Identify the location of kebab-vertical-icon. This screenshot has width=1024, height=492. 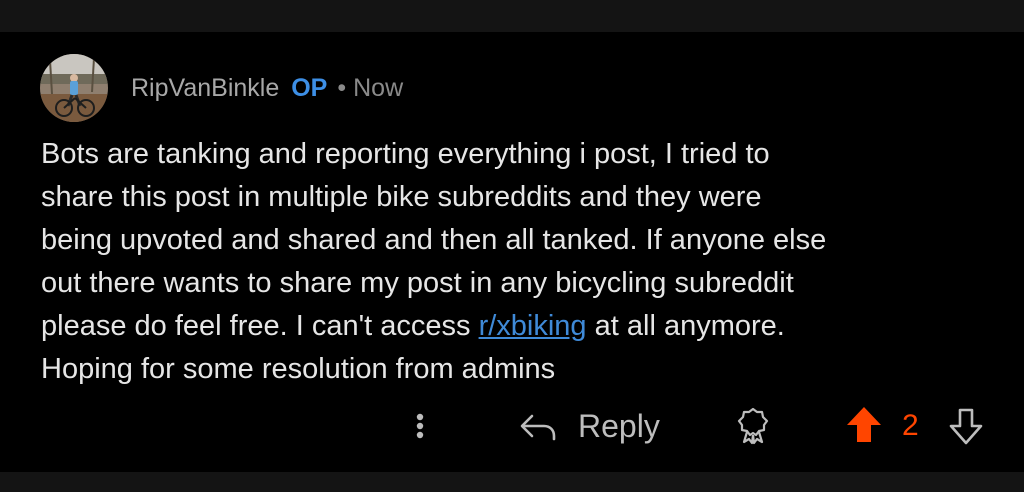
(420, 426).